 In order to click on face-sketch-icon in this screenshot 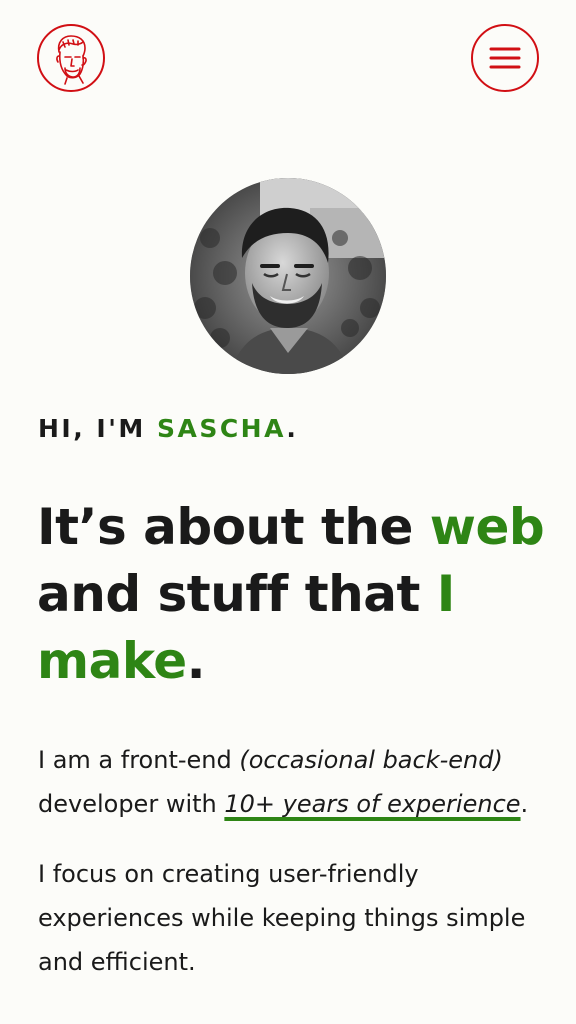, I will do `click(71, 60)`.